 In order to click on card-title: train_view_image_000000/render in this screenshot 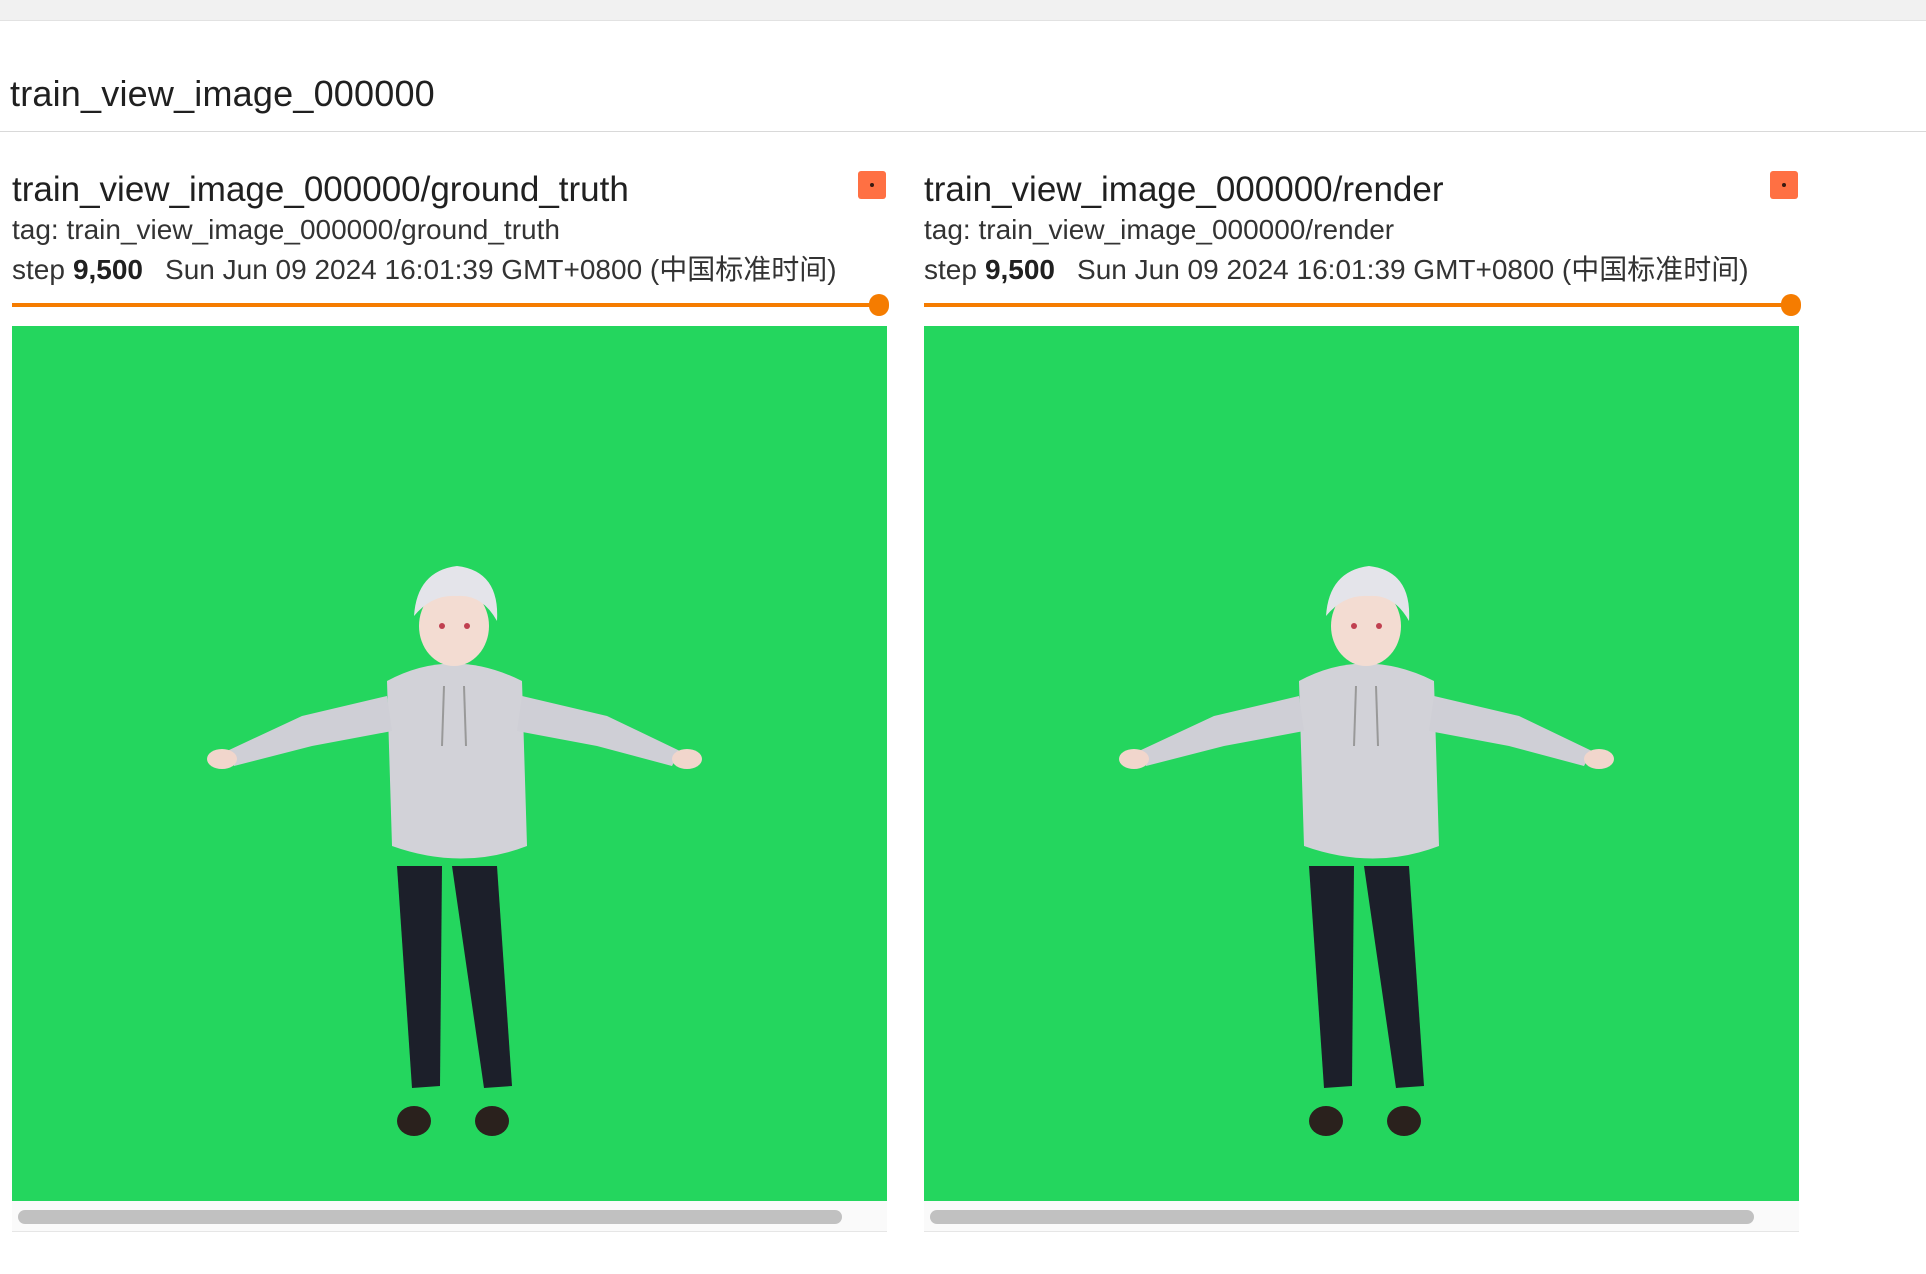, I will do `click(1184, 189)`.